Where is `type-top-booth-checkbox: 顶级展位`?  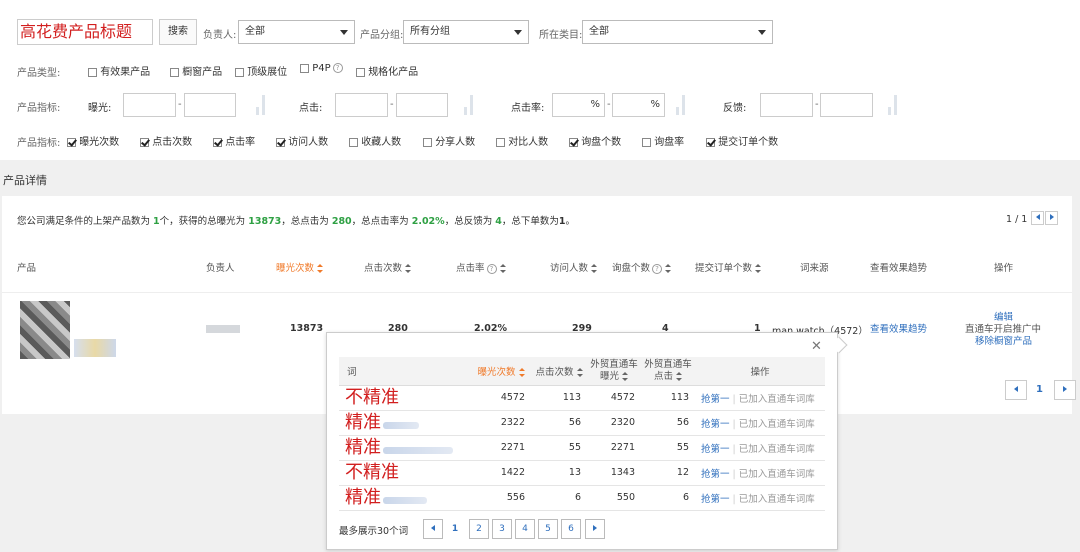
type-top-booth-checkbox: 顶级展位 is located at coordinates (261, 70).